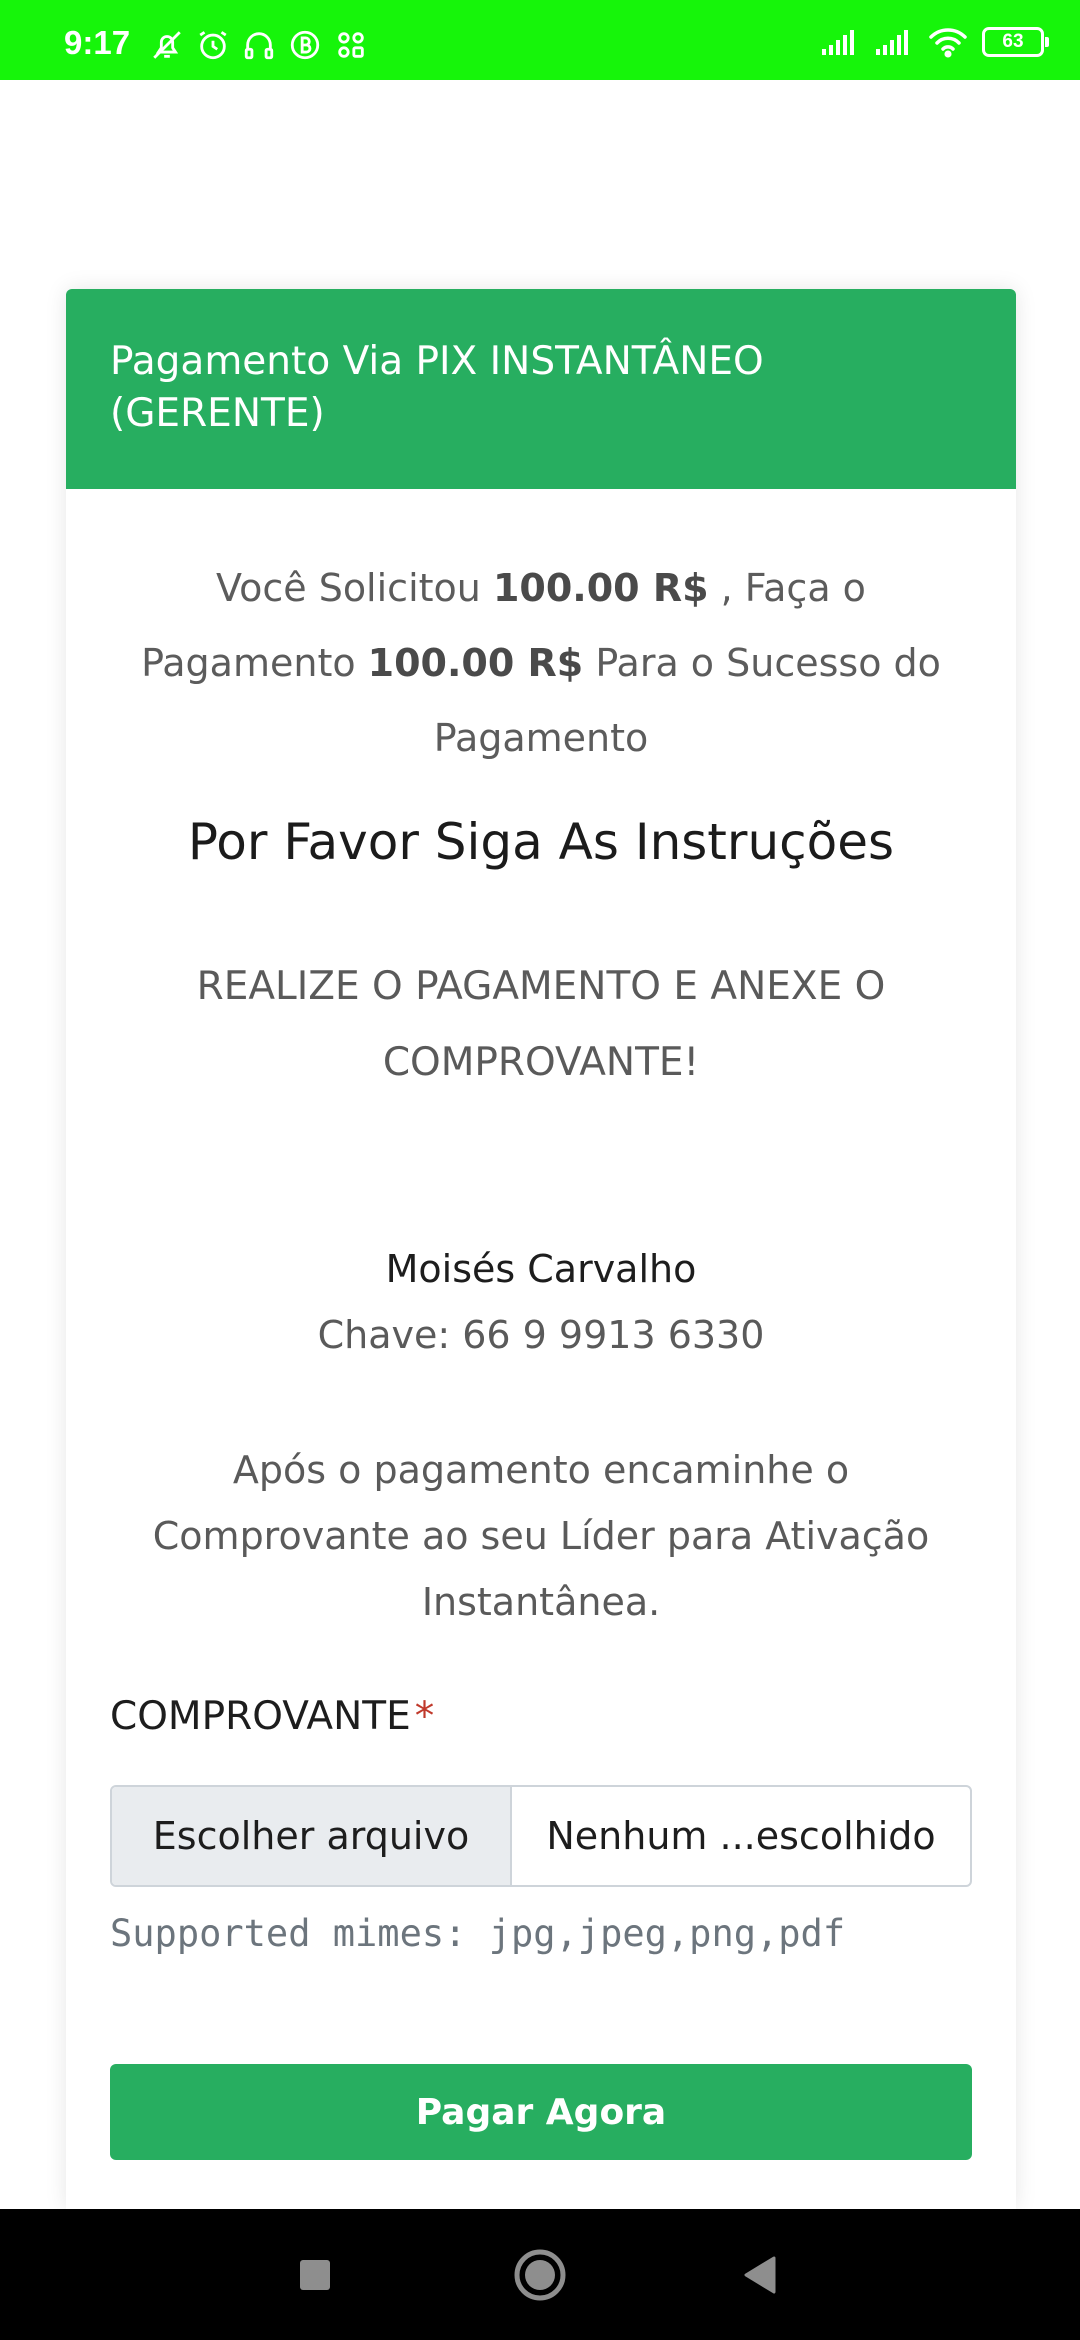  I want to click on receipt-label: COMPROVANTE *, so click(272, 1717).